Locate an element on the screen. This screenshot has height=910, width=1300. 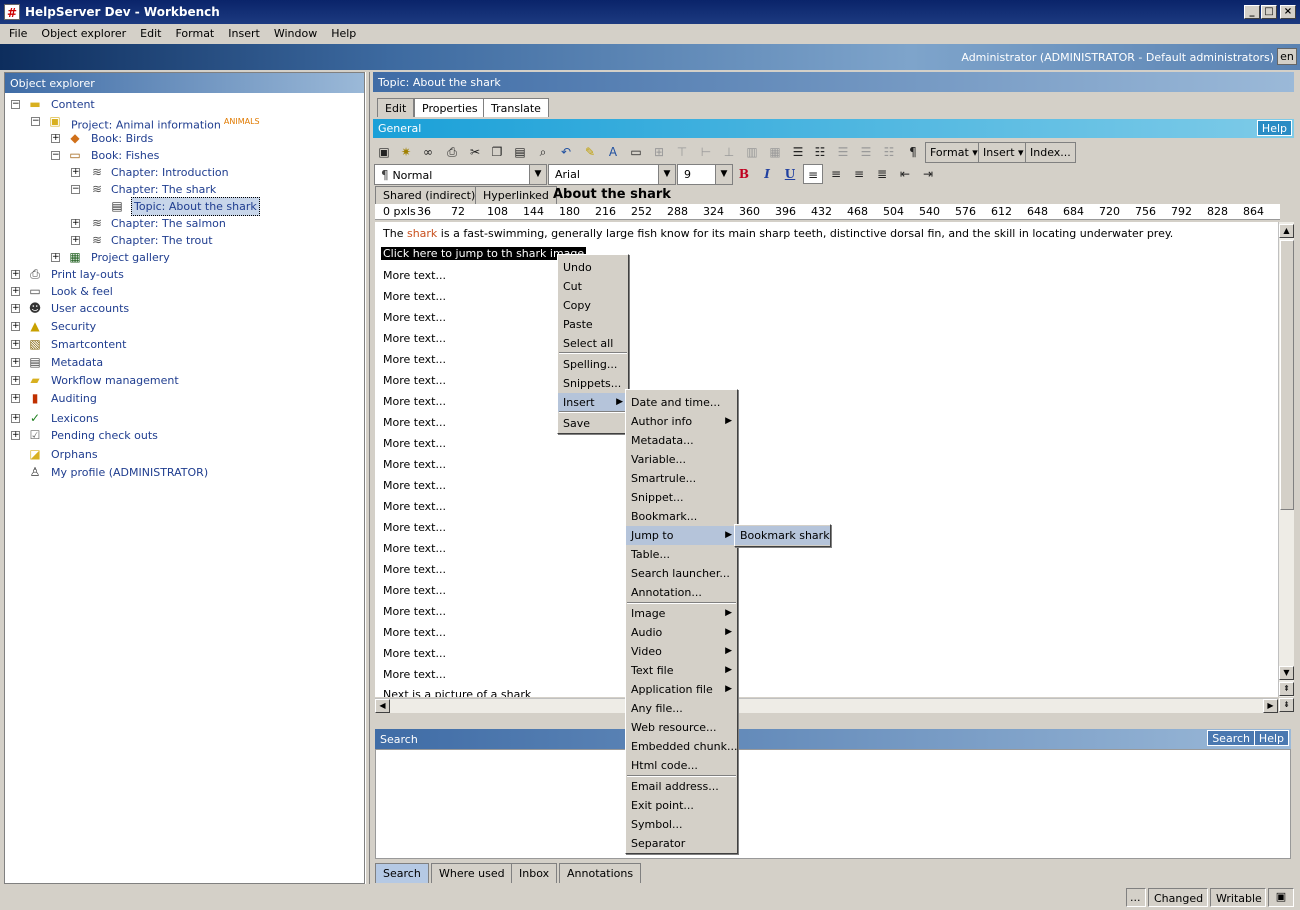
numbered-list-icon: ☰ is located at coordinates (798, 152).